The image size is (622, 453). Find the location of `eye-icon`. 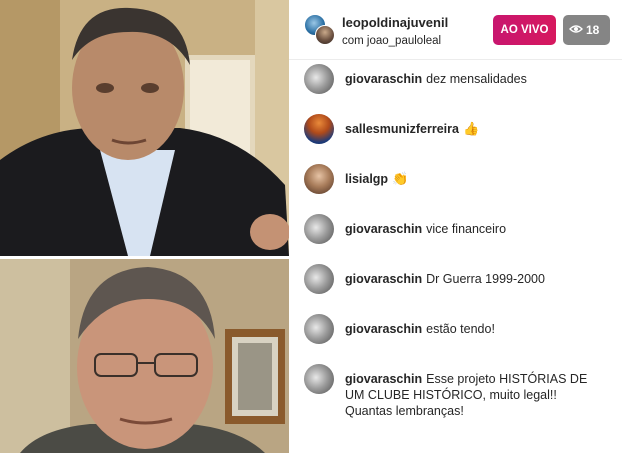

eye-icon is located at coordinates (576, 30).